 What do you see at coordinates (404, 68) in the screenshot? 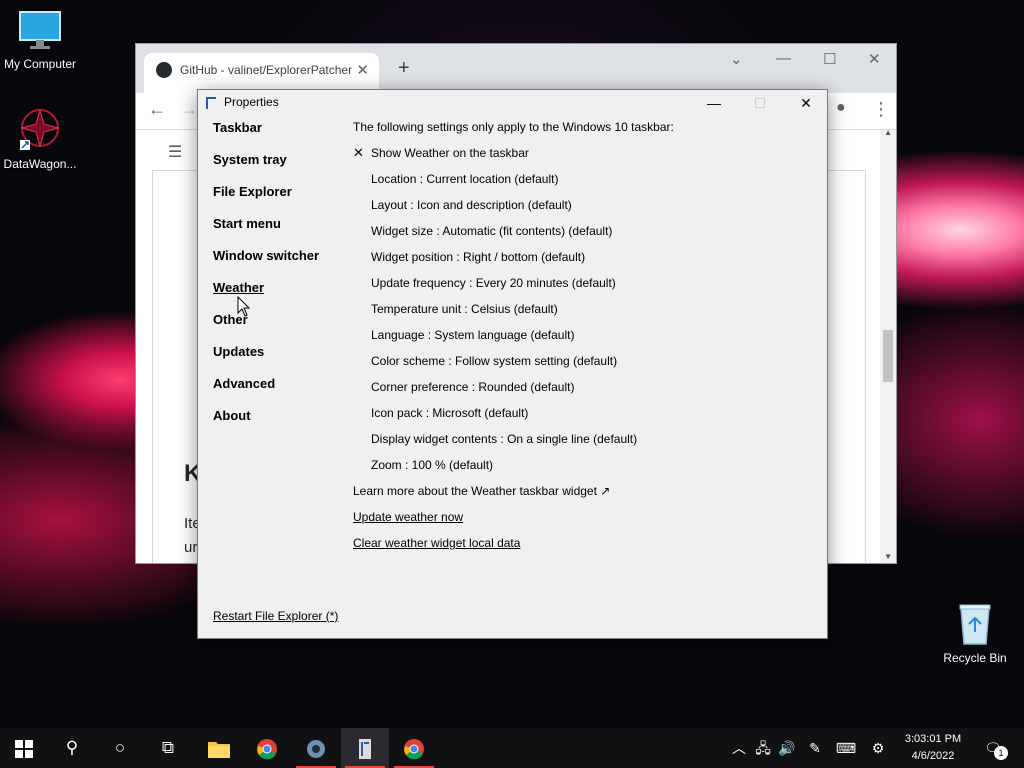
I see `new-tab-button: +` at bounding box center [404, 68].